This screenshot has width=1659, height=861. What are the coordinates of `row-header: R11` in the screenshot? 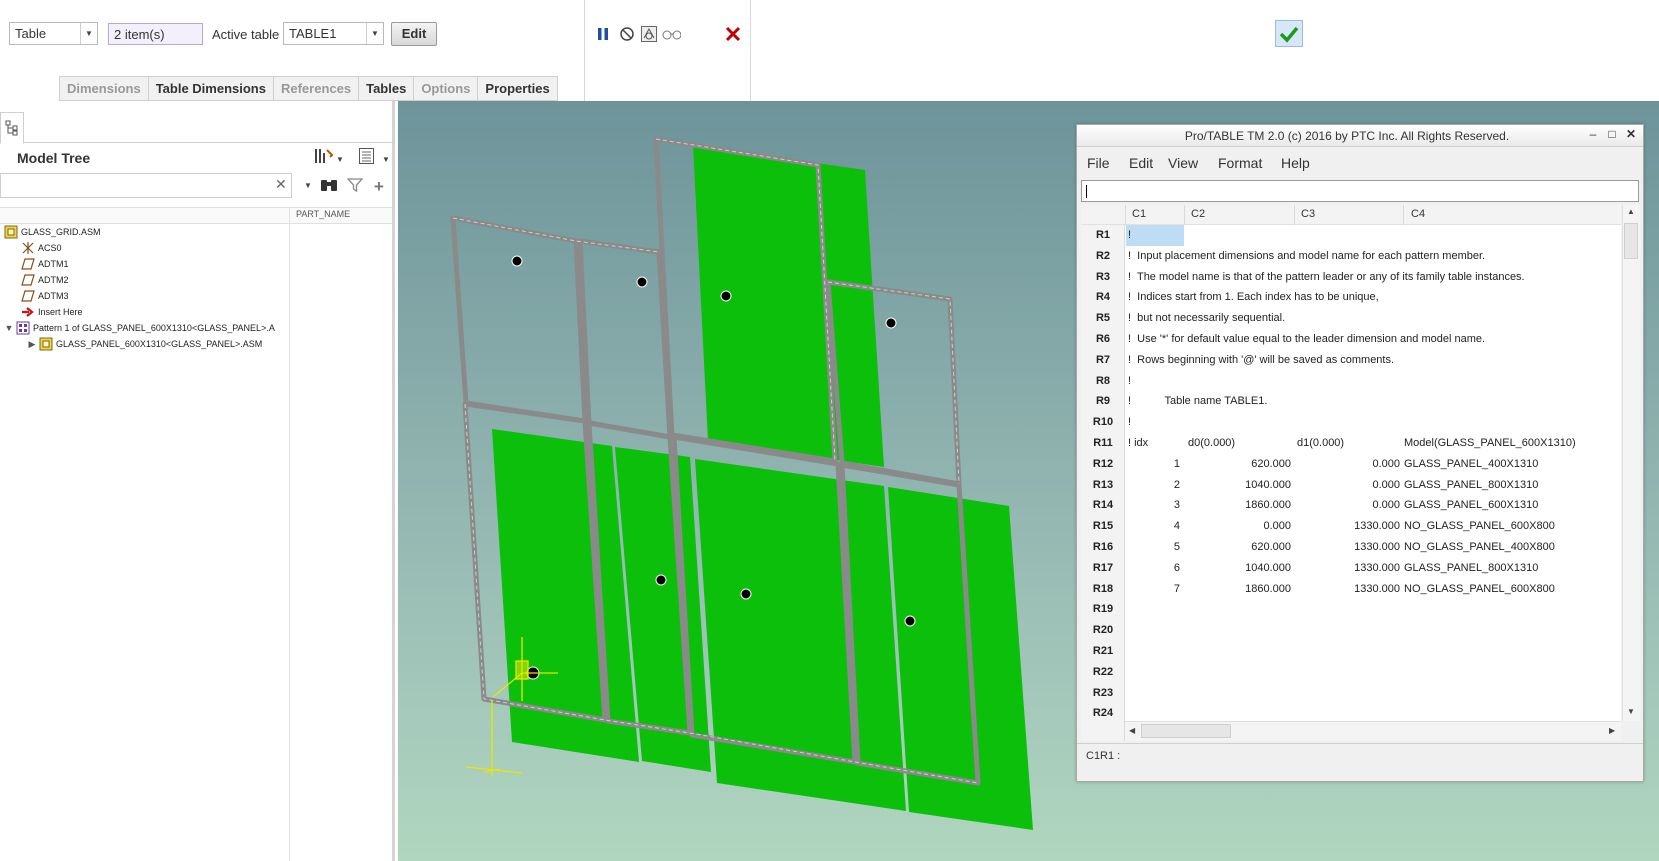 It's located at (1103, 443).